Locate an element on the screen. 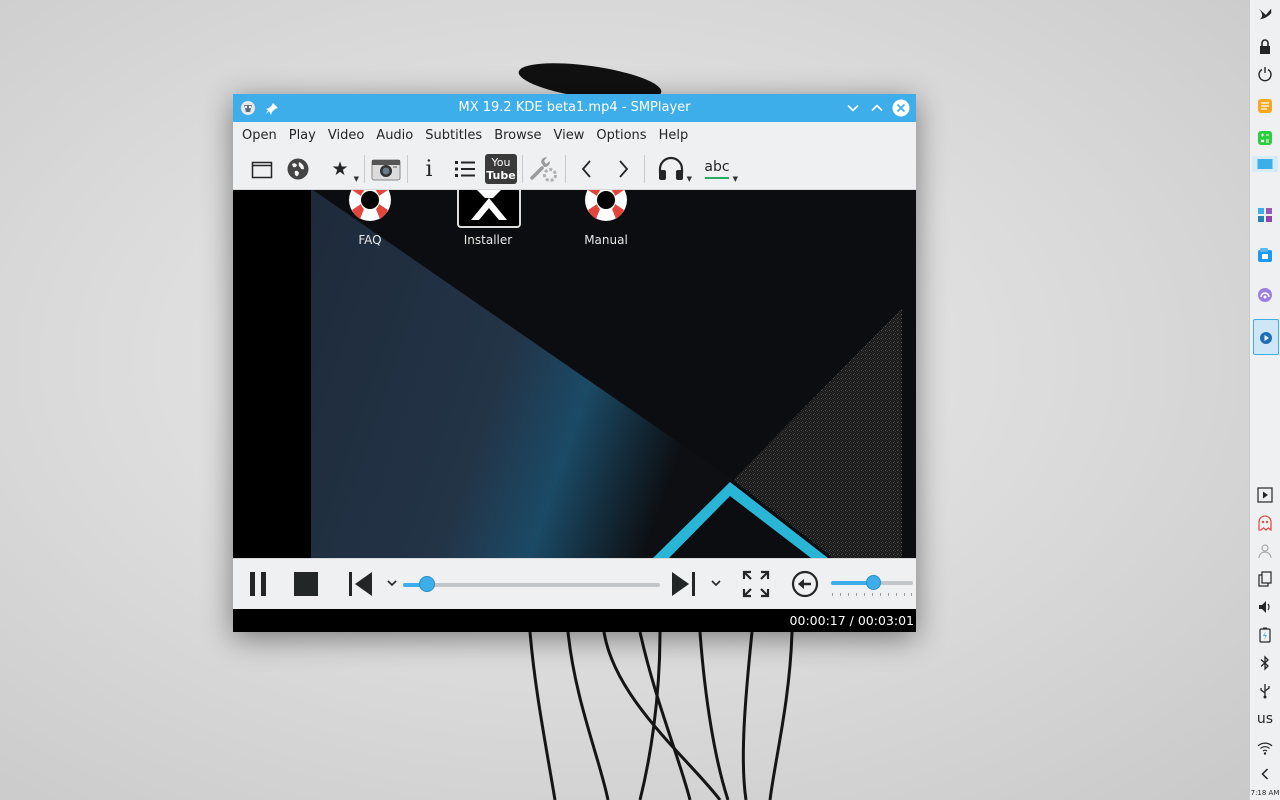  screenshot-icon is located at coordinates (386, 170).